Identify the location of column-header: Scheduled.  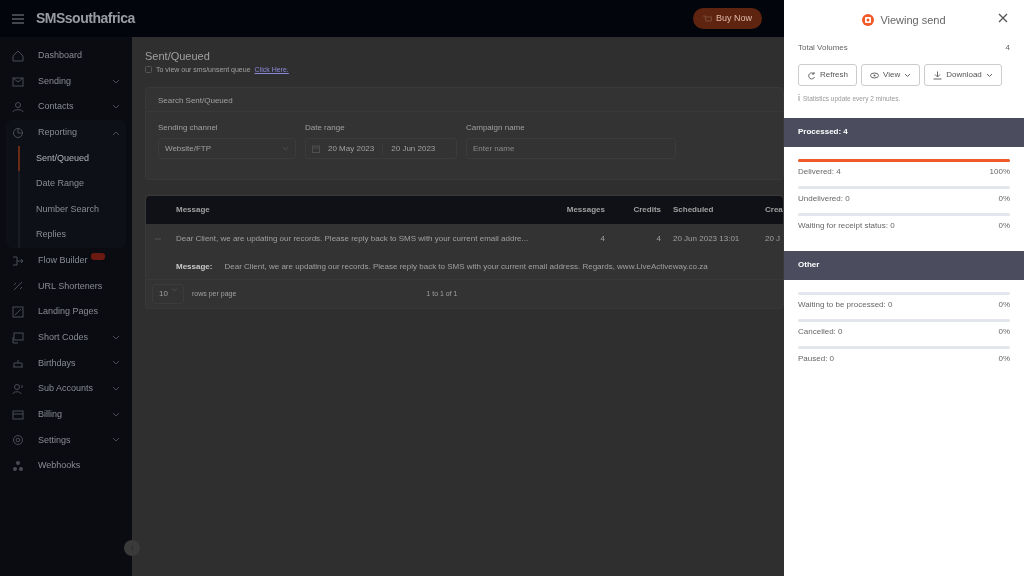
(693, 210).